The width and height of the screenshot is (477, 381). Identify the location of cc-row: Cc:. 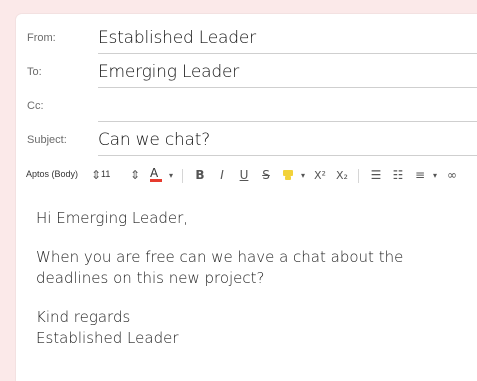
(246, 105).